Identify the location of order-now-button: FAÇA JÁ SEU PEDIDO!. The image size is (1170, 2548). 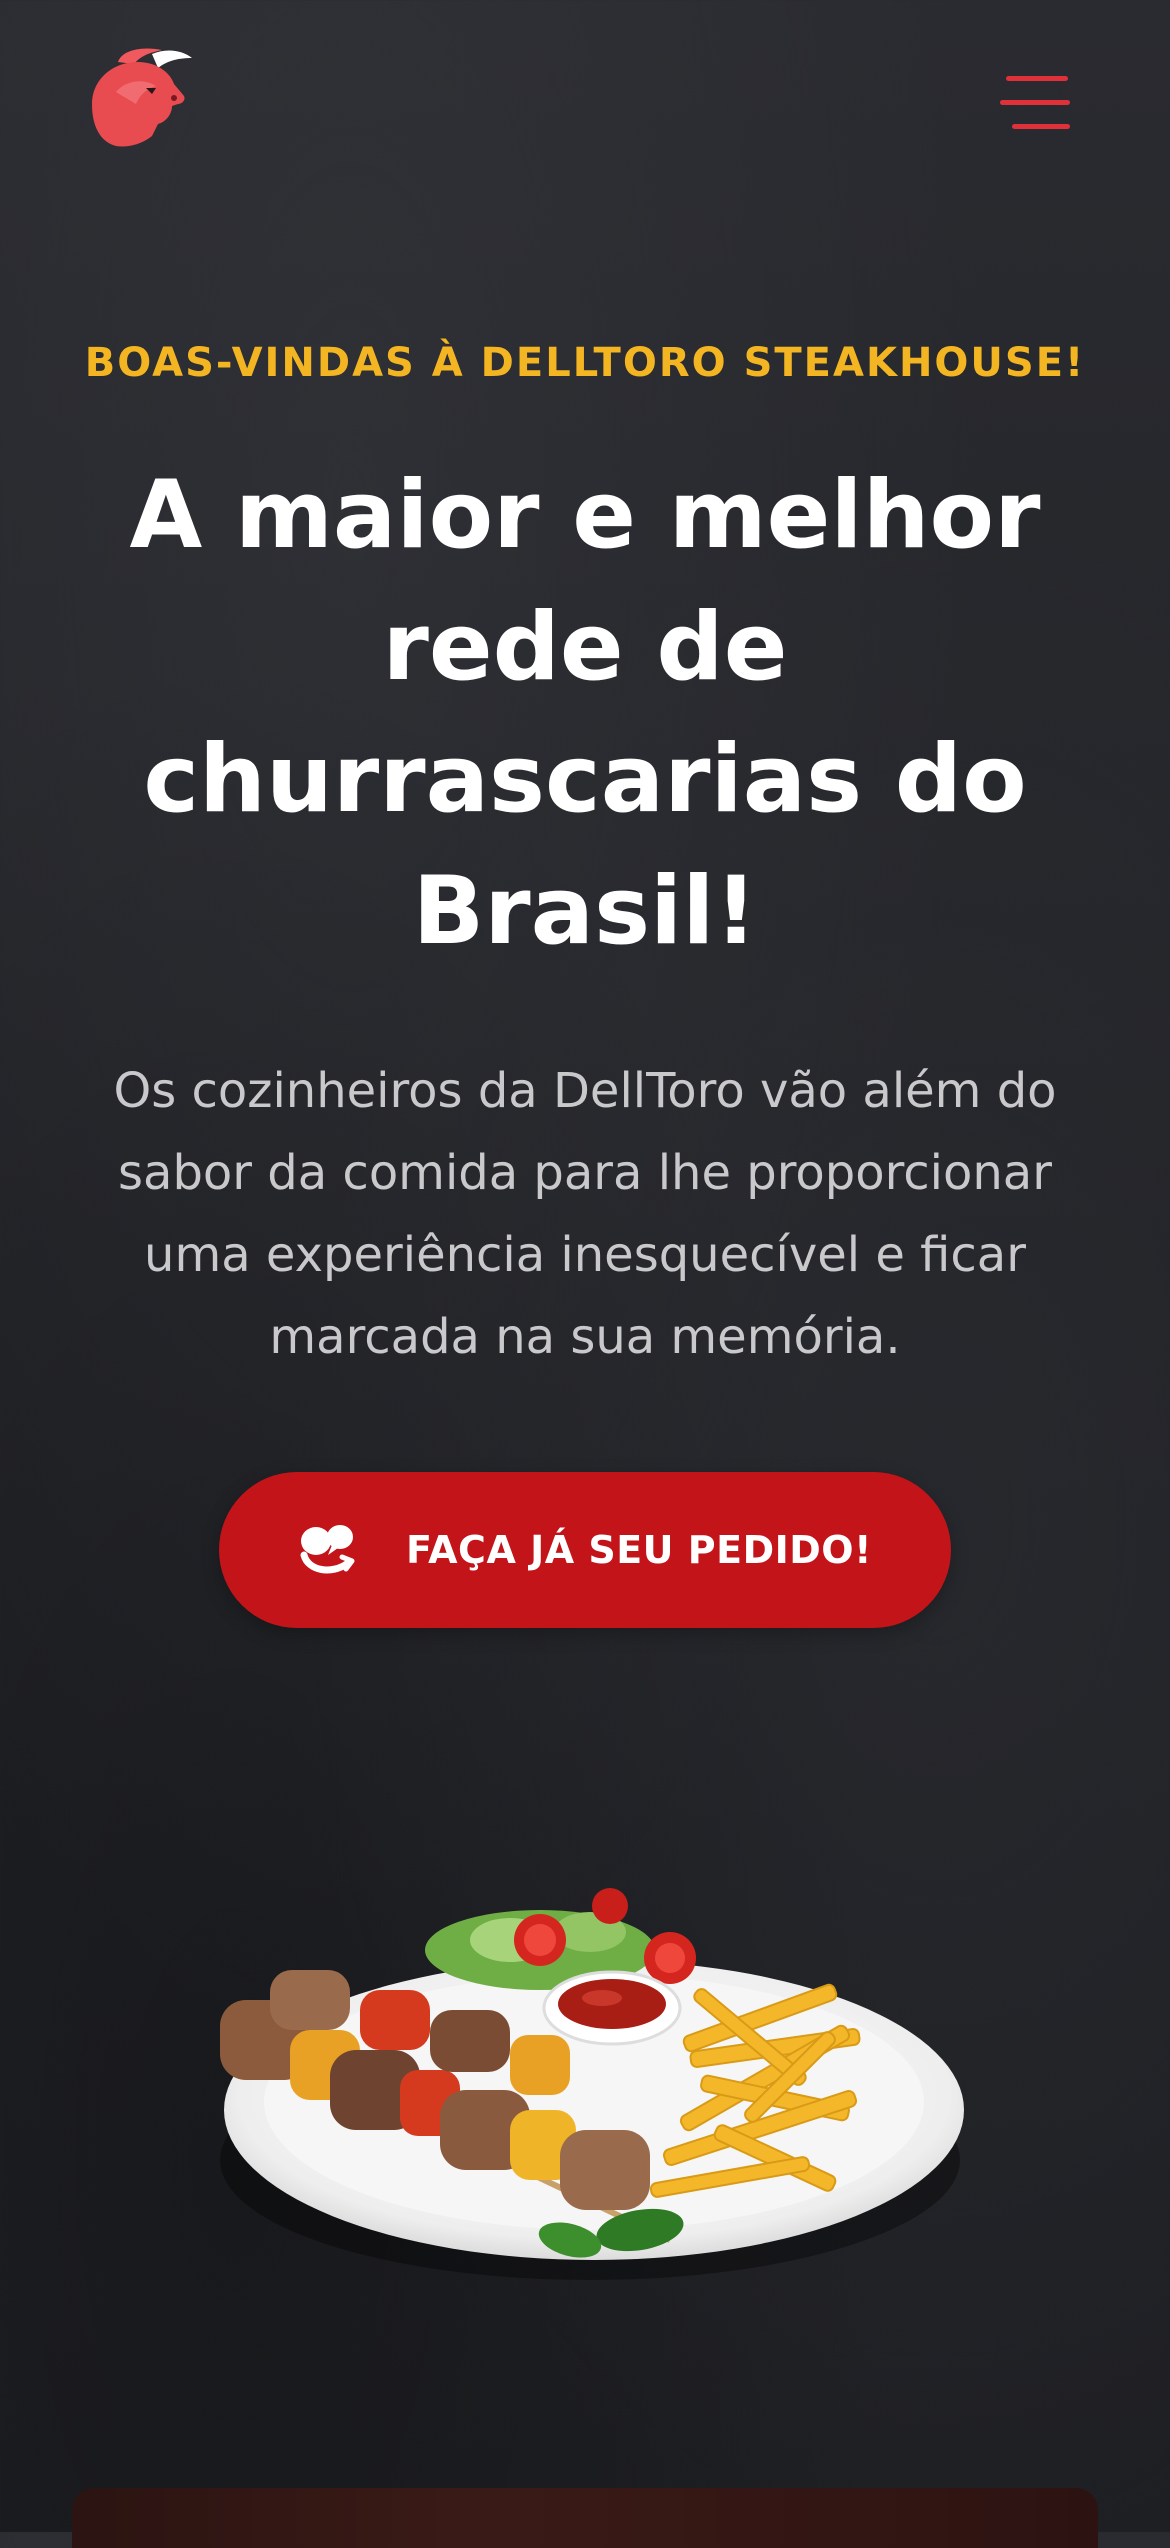
(585, 1550).